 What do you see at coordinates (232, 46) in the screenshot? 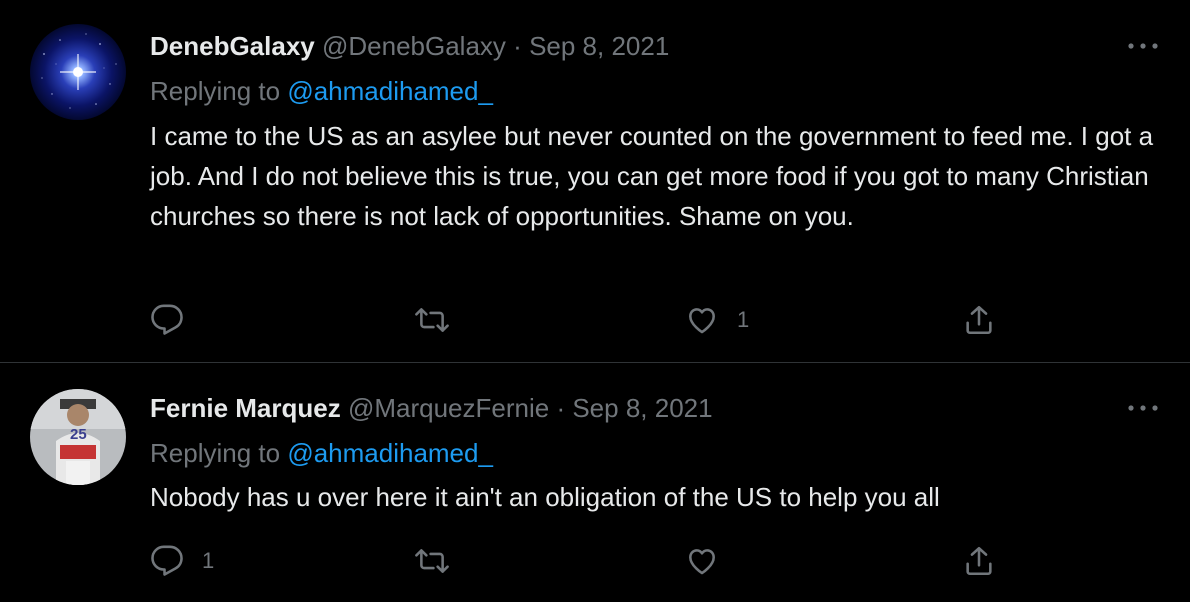
I see `display-name: DenebGalaxy` at bounding box center [232, 46].